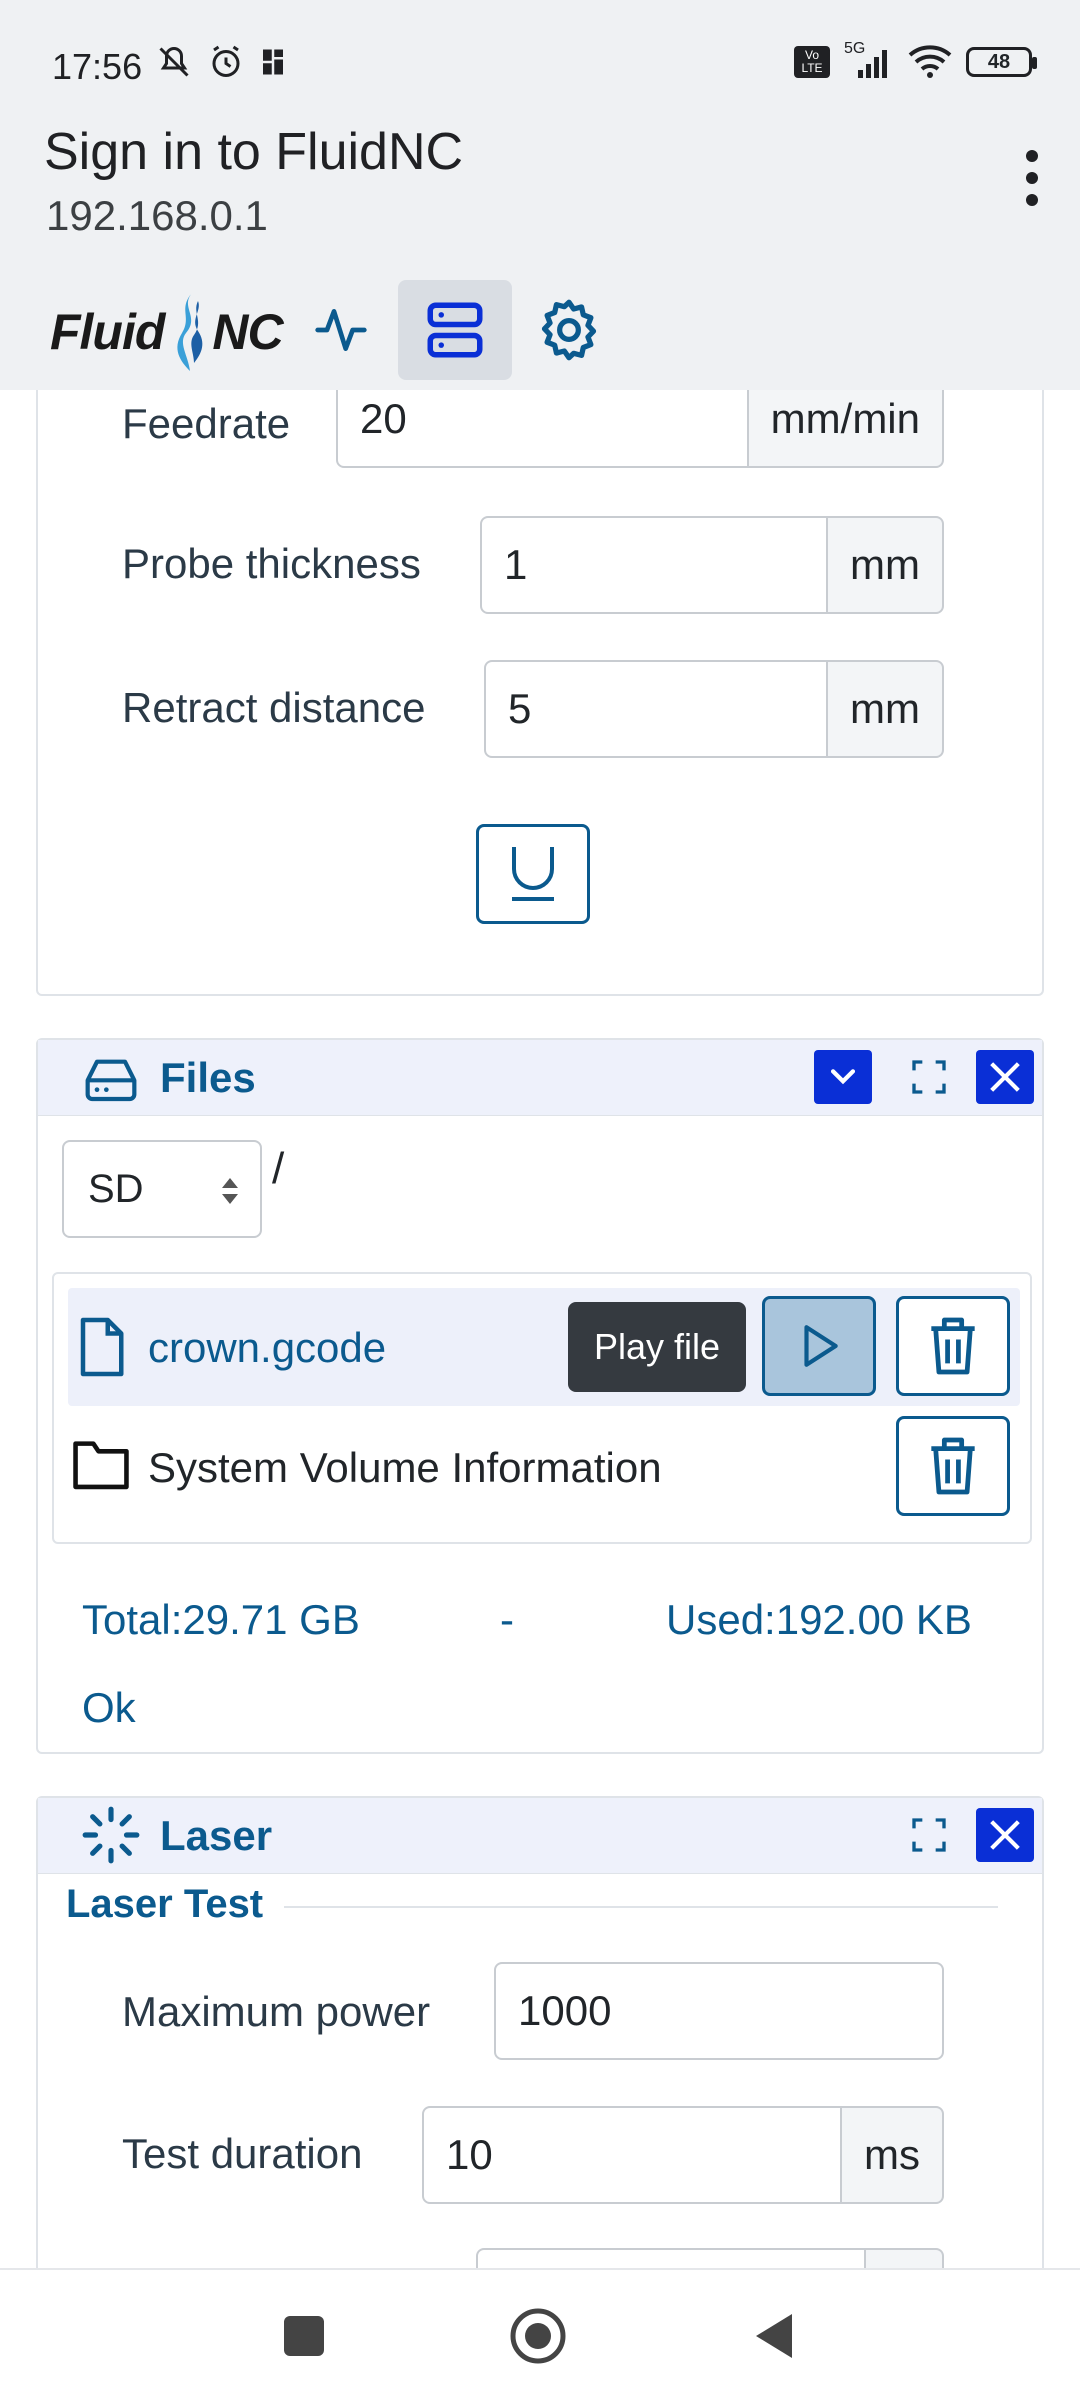 The image size is (1080, 2400). I want to click on probe-thickness-input: 1, so click(654, 565).